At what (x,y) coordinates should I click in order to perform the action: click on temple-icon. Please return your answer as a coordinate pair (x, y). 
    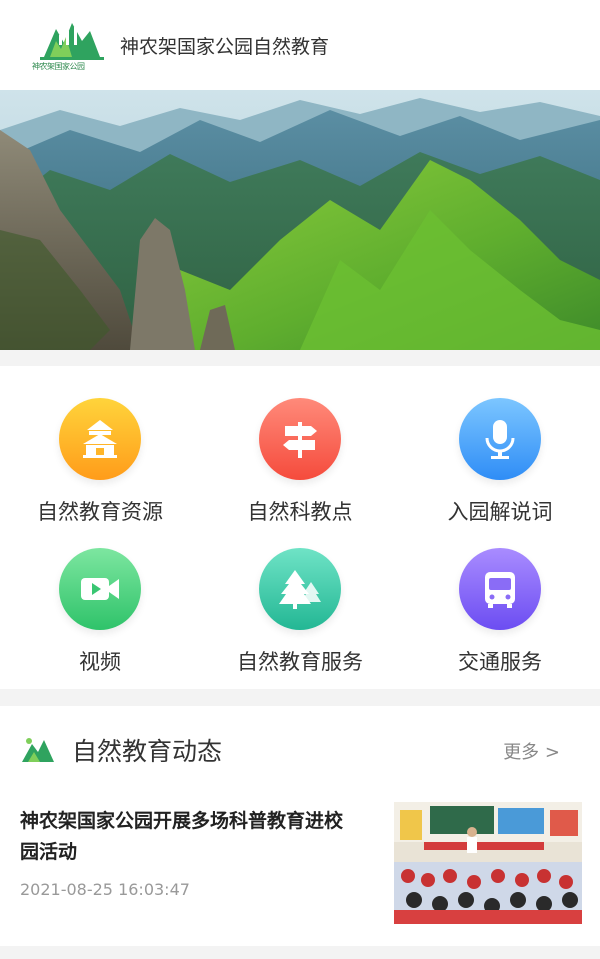
    Looking at the image, I should click on (100, 439).